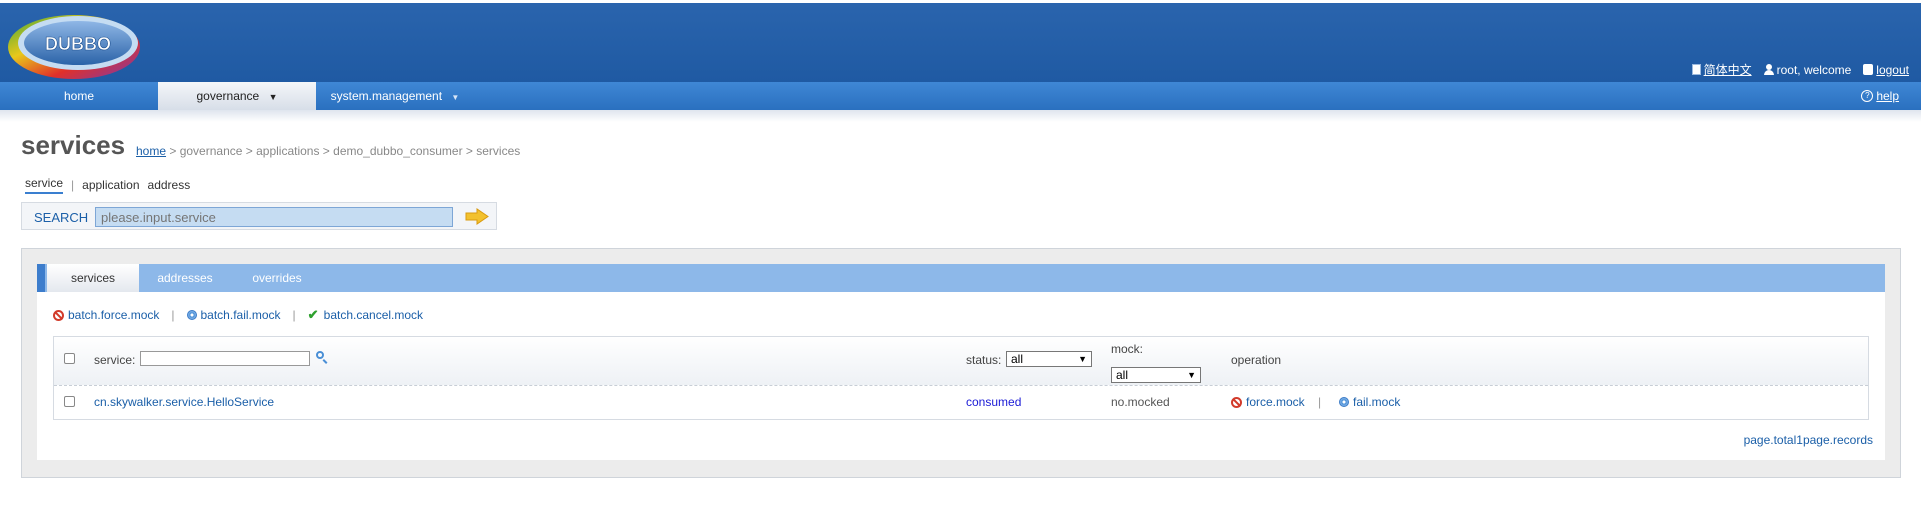 The image size is (1921, 520). Describe the element at coordinates (320, 355) in the screenshot. I see `search-icon` at that location.